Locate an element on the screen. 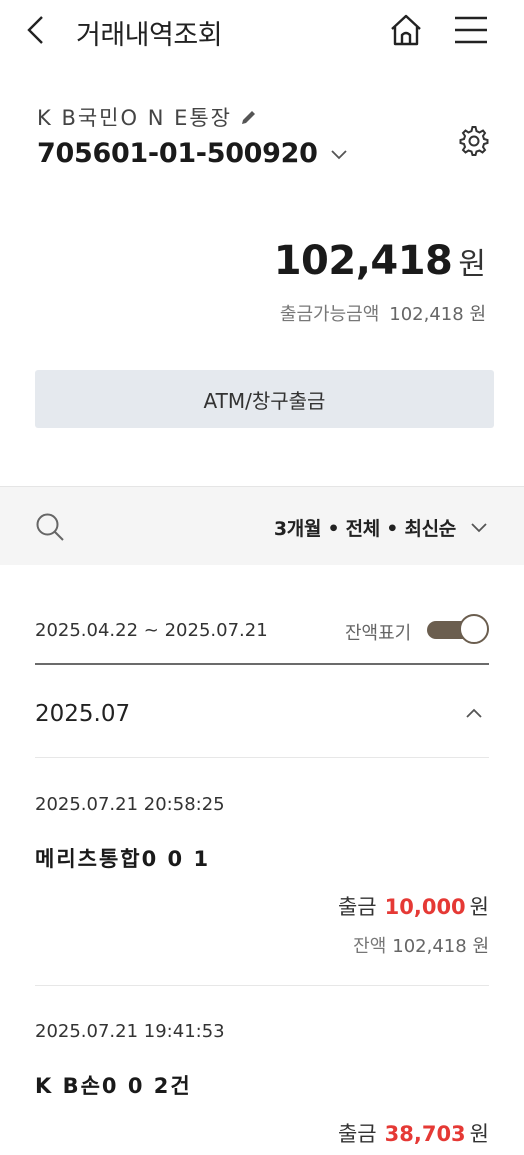 The height and width of the screenshot is (1155, 524). search-icon is located at coordinates (50, 527).